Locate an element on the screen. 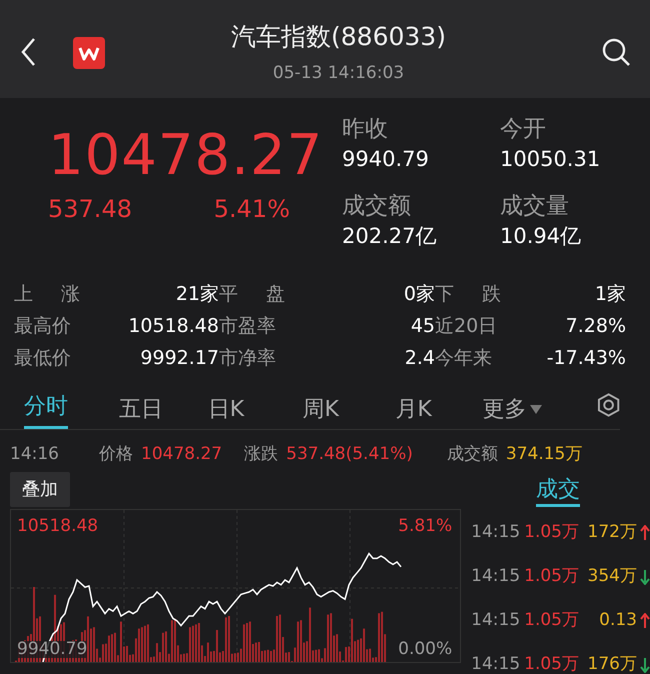 The height and width of the screenshot is (674, 650). chart-tab: 五日 is located at coordinates (140, 412).